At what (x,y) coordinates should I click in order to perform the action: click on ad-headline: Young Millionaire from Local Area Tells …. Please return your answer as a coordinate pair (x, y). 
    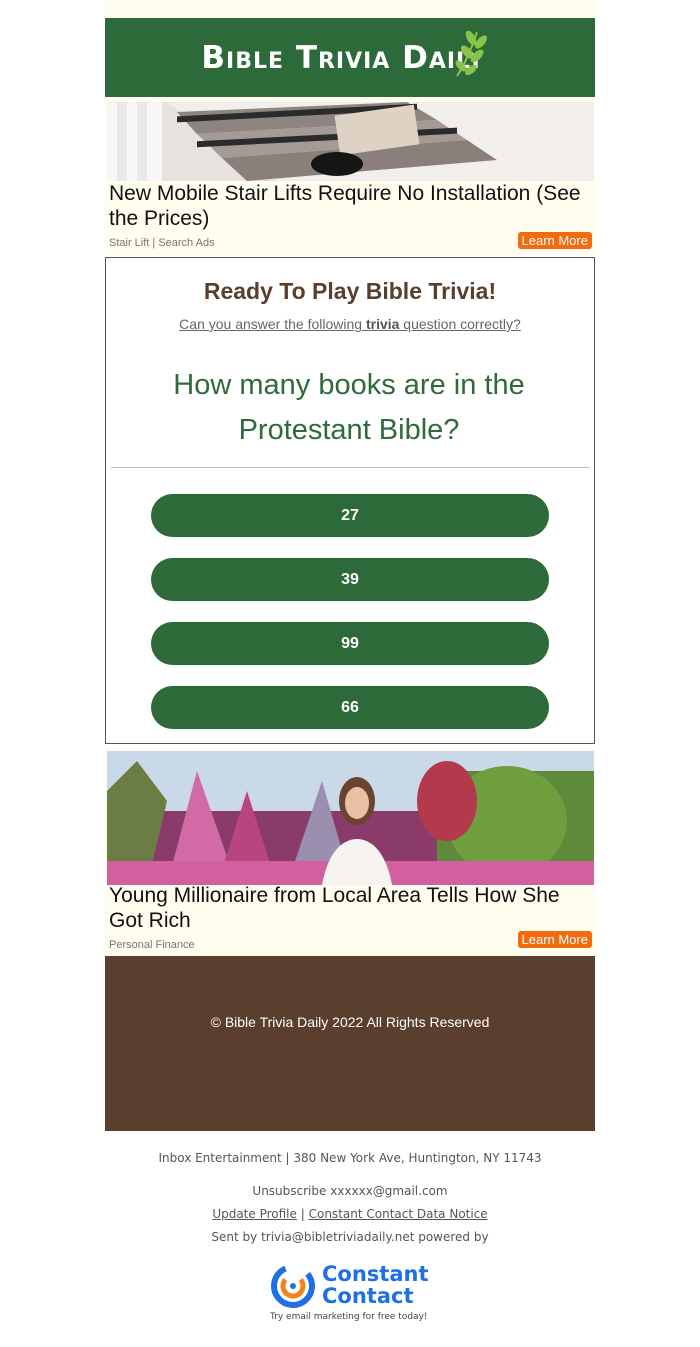
    Looking at the image, I should click on (349, 908).